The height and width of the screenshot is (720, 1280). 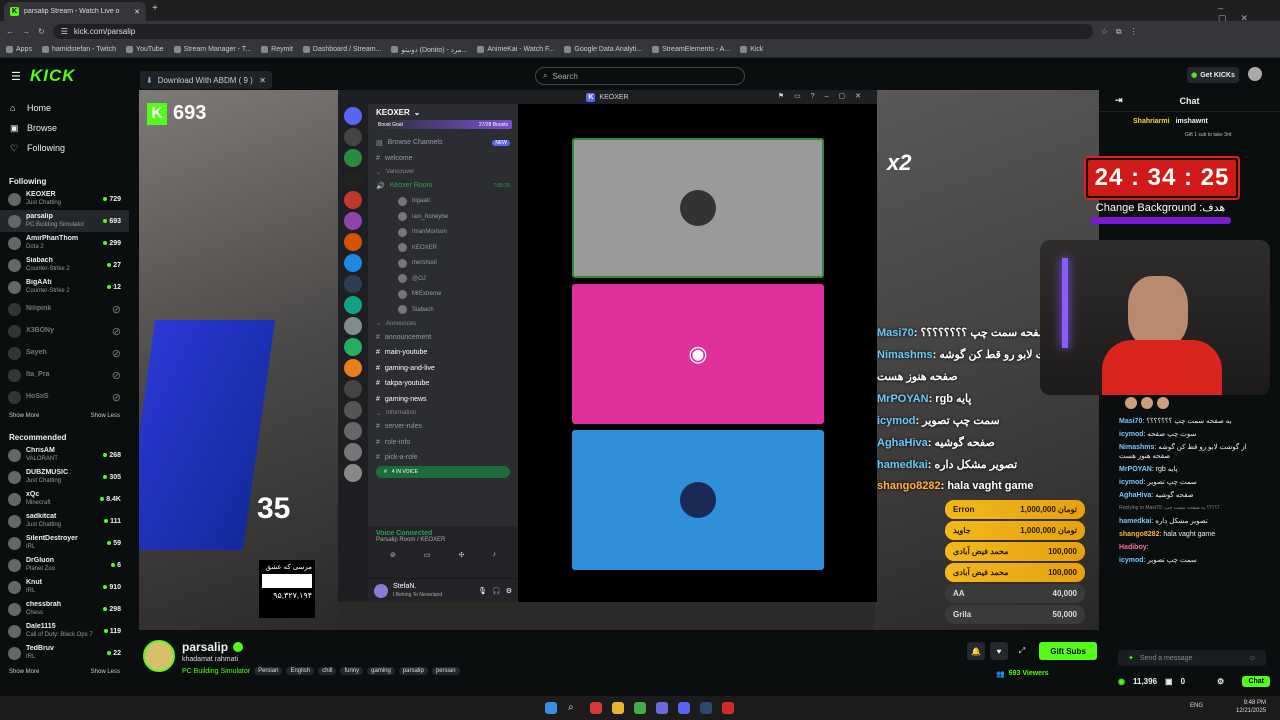 I want to click on bookmark-item: YouTube, so click(x=145, y=49).